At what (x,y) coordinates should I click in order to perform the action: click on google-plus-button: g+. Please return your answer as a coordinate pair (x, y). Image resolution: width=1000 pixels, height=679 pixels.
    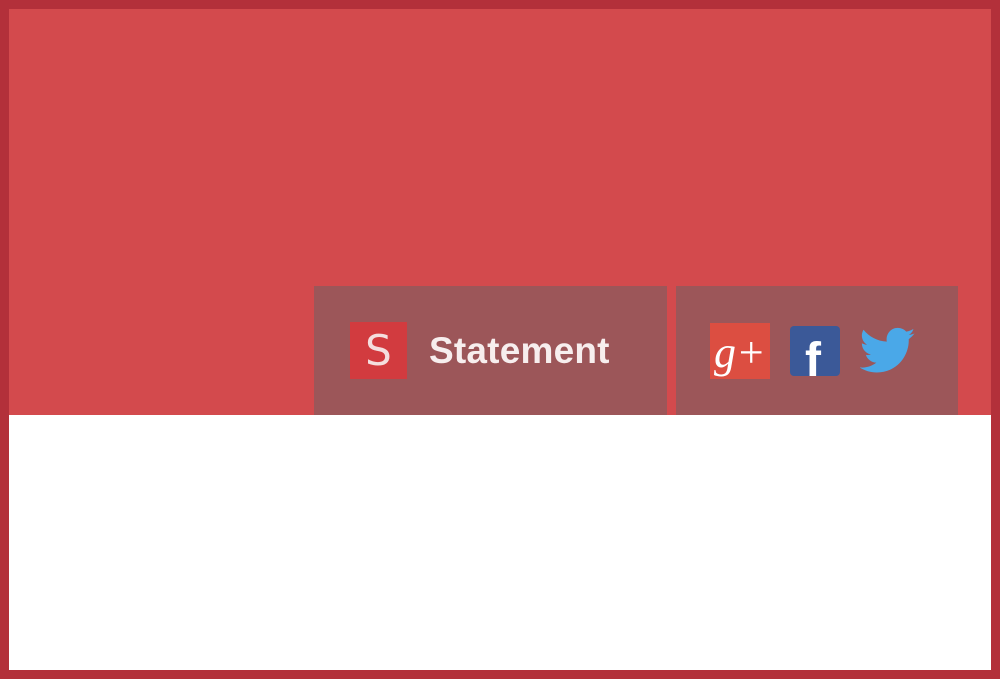
    Looking at the image, I should click on (740, 350).